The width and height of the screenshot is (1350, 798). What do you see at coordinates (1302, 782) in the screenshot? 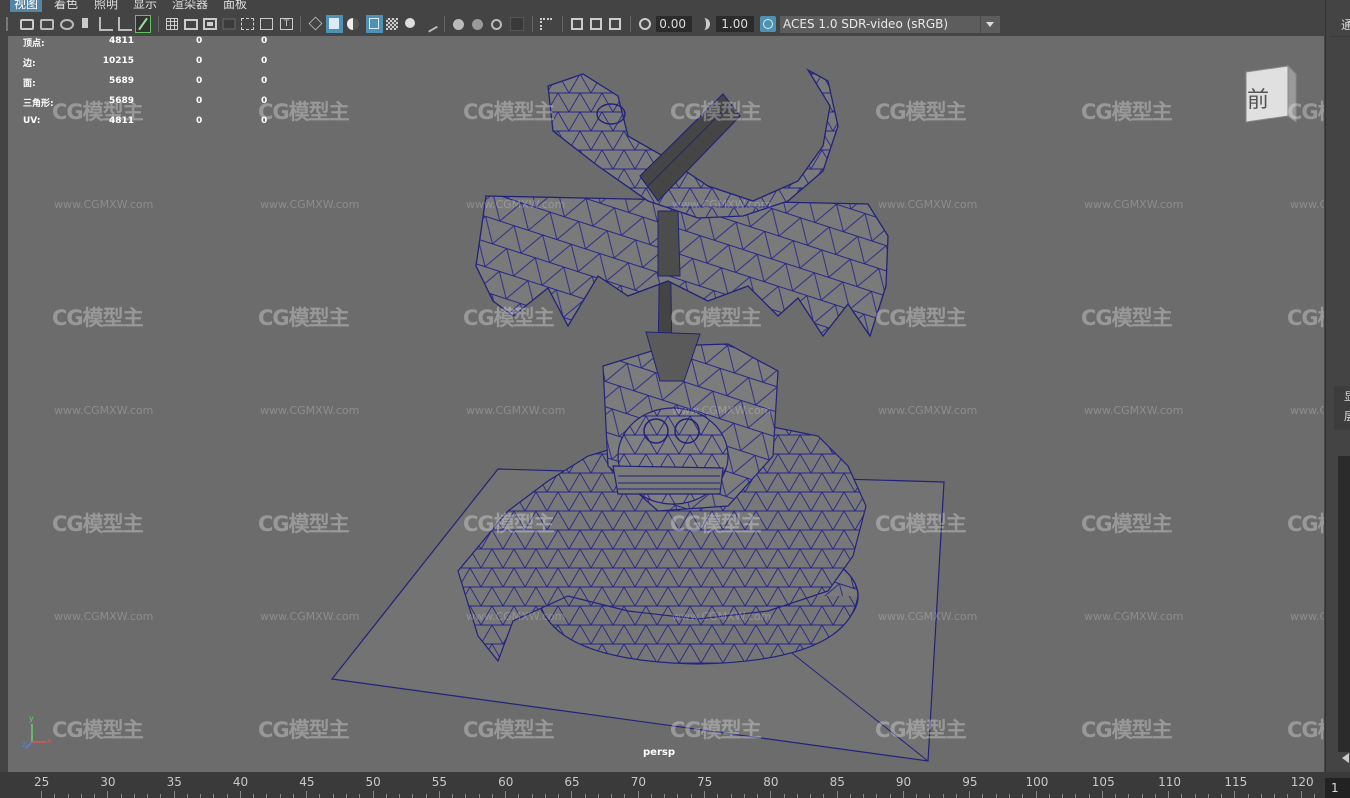
I see `timeline-tick-label: 120` at bounding box center [1302, 782].